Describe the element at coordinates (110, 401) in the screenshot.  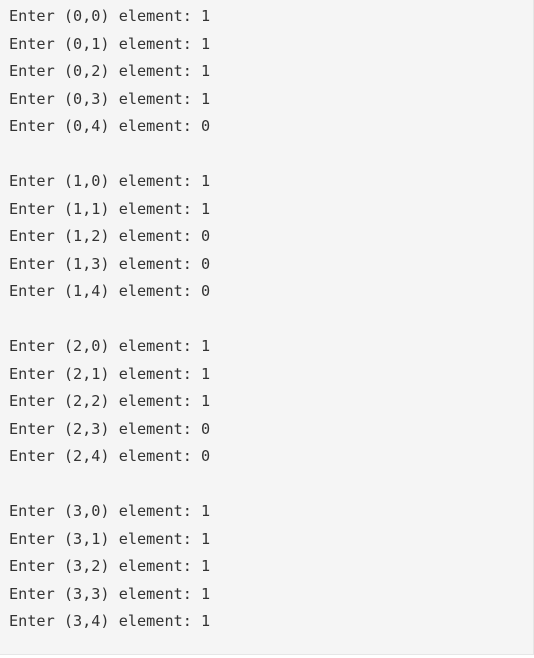
I see `console-line: Enter (2,2) element: 1` at that location.